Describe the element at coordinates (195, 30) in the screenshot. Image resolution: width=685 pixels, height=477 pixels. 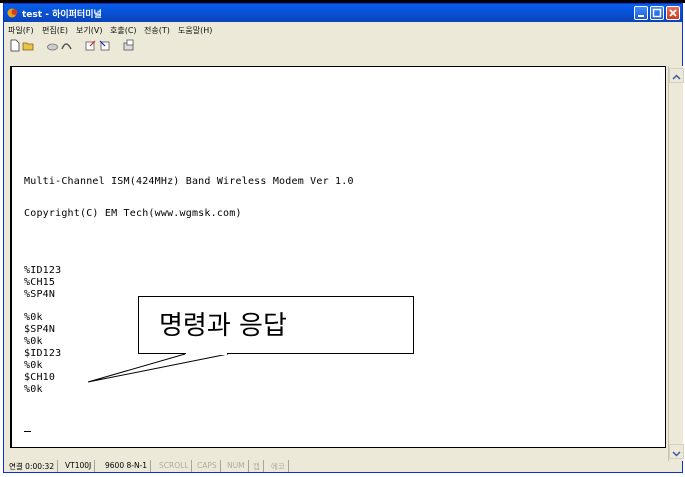
I see `menu-help: 도움말(H)` at that location.